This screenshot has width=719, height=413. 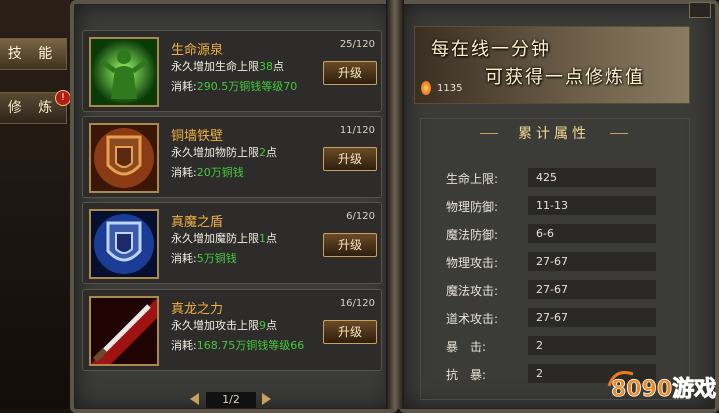 I want to click on stat-value: 6-6, so click(x=592, y=233).